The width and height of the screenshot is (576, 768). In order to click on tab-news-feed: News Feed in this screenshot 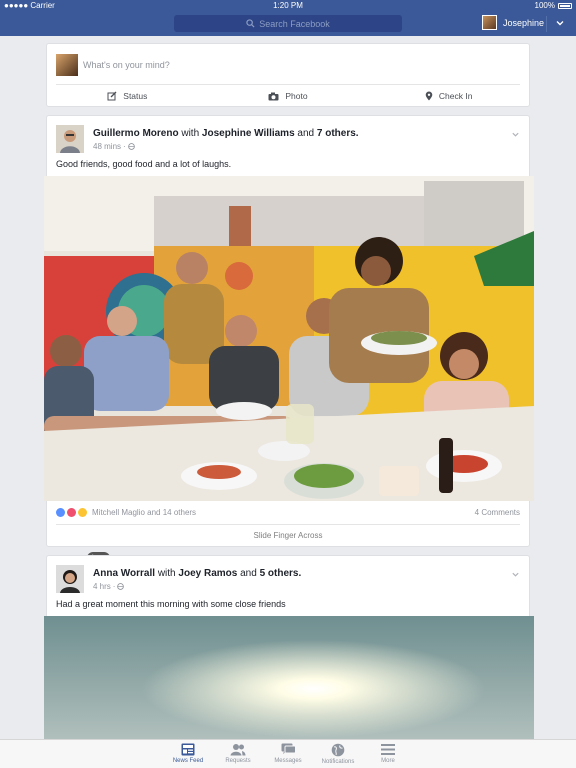, I will do `click(188, 754)`.